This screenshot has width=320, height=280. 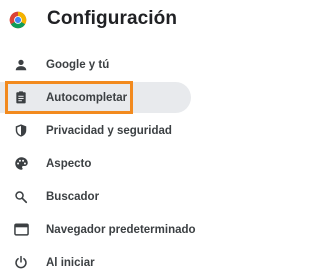 I want to click on settings-header: Configuración, so click(x=102, y=20).